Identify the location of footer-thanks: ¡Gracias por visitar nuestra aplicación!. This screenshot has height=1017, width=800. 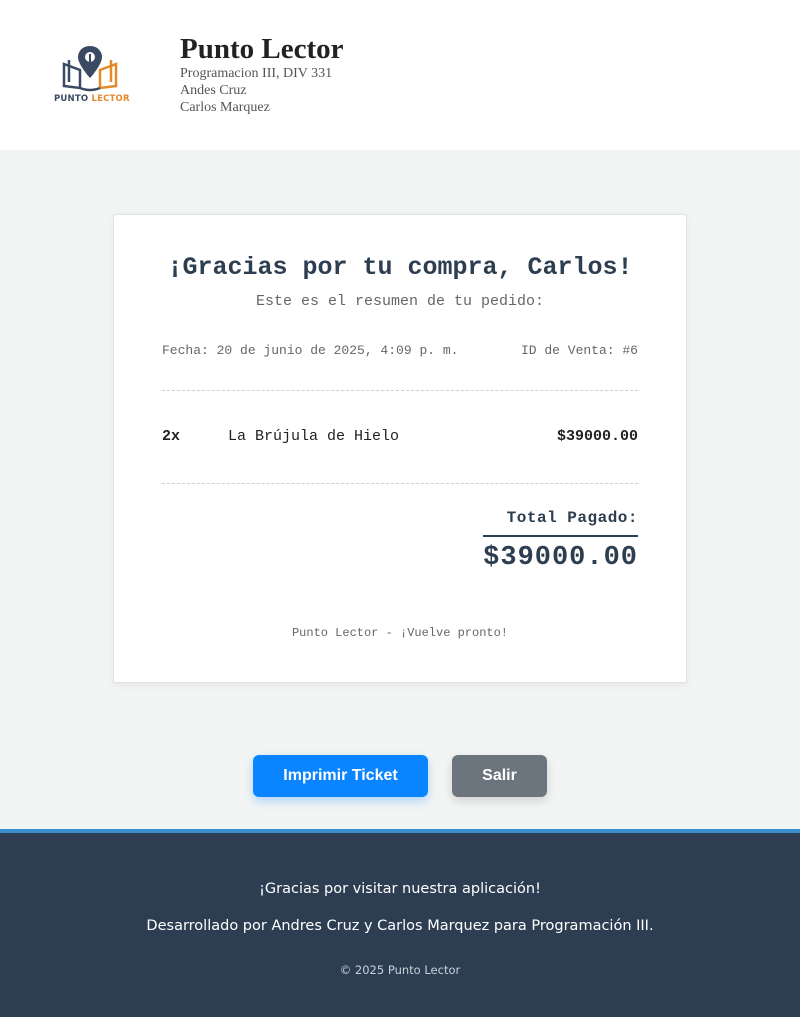
(400, 889).